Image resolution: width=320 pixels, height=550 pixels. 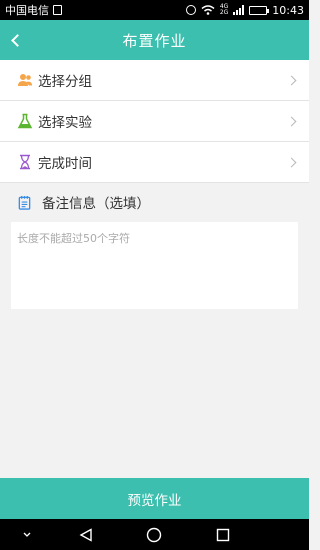 I want to click on system-nav-bar, so click(x=154, y=534).